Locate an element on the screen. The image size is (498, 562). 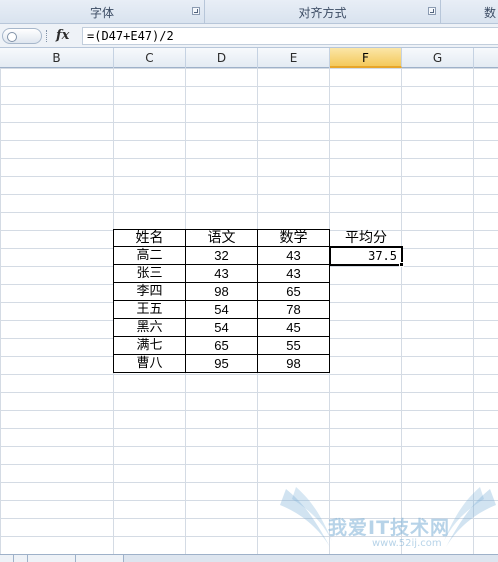
column-header-d: D is located at coordinates (222, 58).